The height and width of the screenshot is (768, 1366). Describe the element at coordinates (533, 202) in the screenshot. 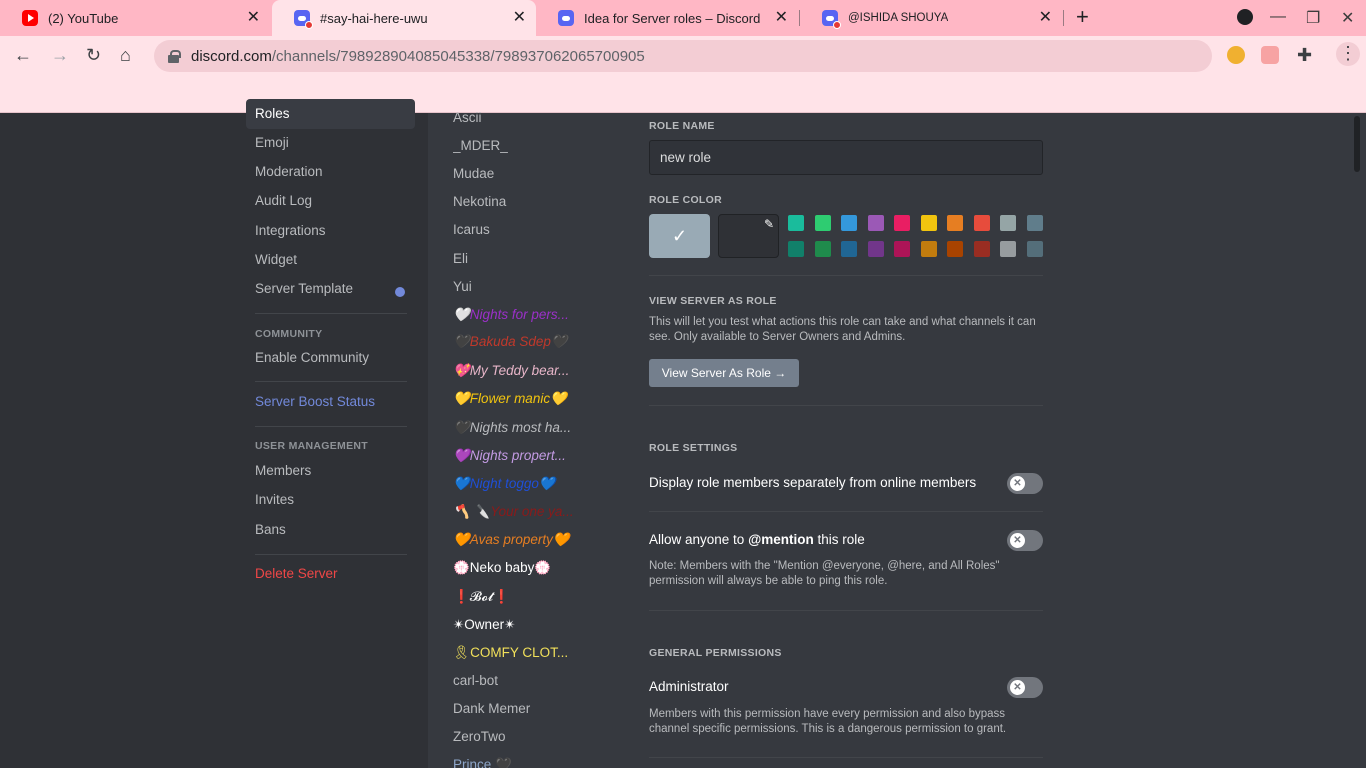

I see `role-item: Nekotina` at that location.